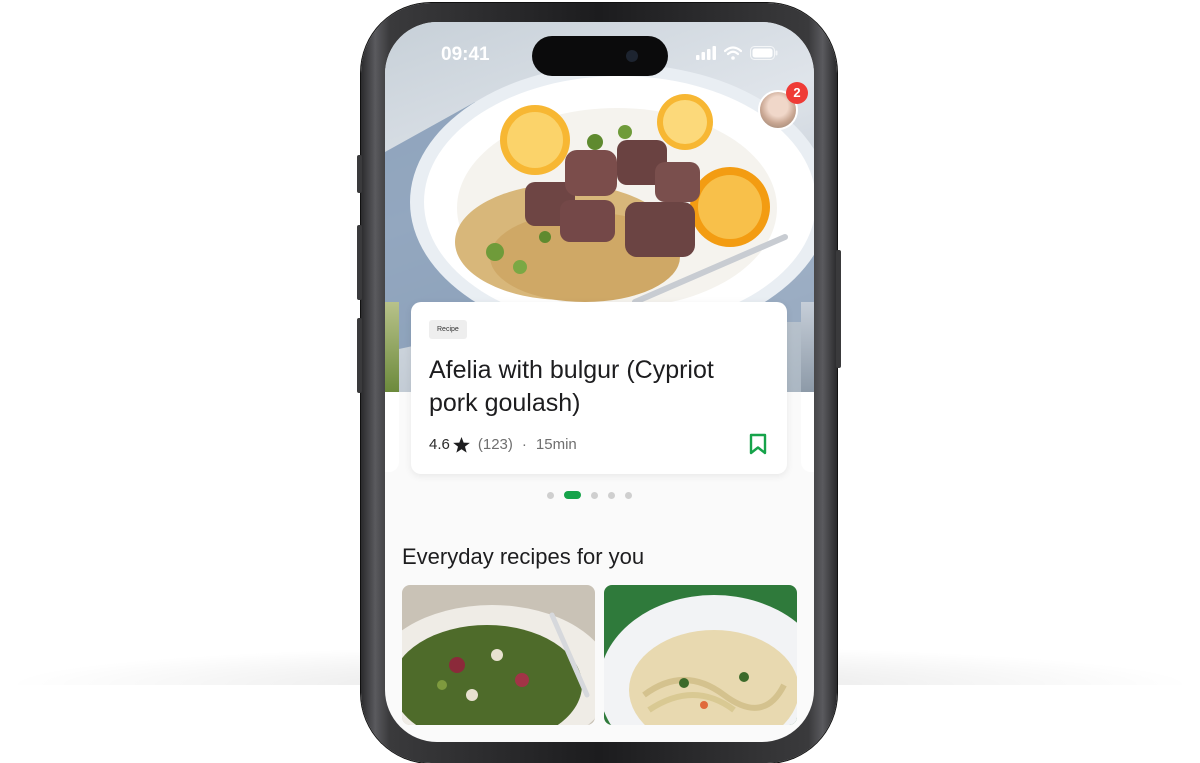  Describe the element at coordinates (523, 556) in the screenshot. I see `section-title: Everyday recipes for you` at that location.